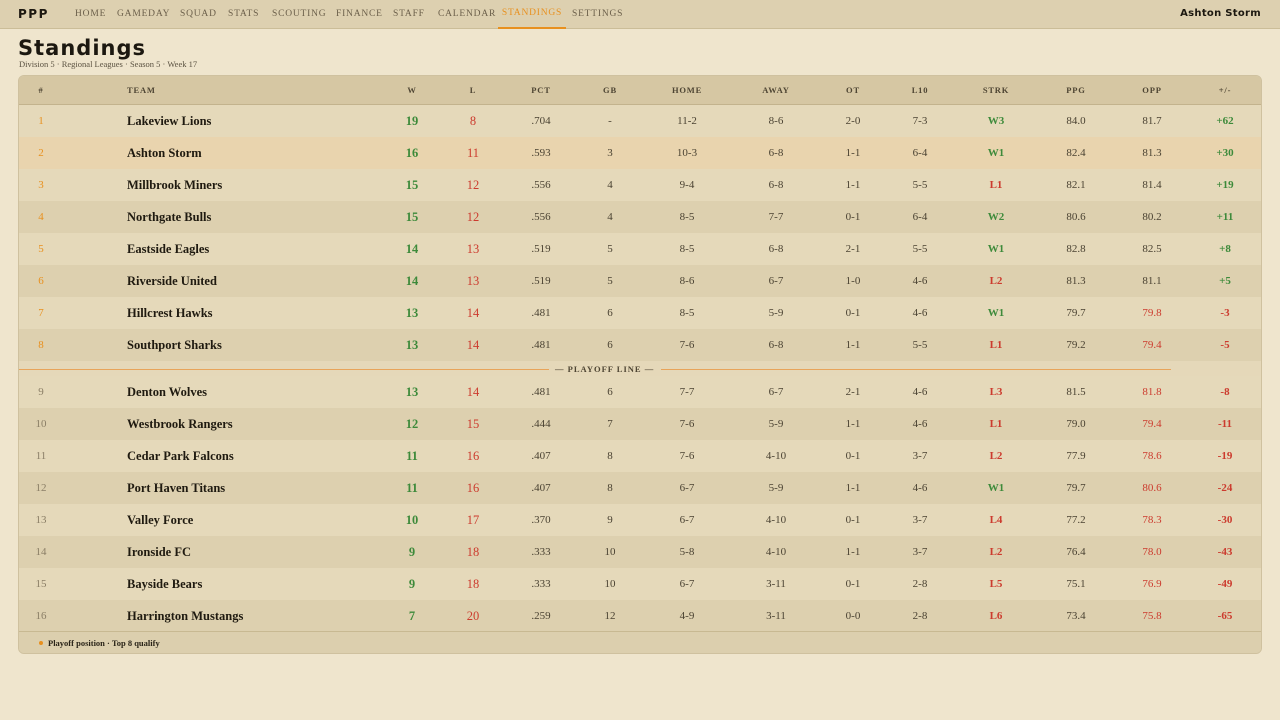  I want to click on rank-cell: 8, so click(41, 345).